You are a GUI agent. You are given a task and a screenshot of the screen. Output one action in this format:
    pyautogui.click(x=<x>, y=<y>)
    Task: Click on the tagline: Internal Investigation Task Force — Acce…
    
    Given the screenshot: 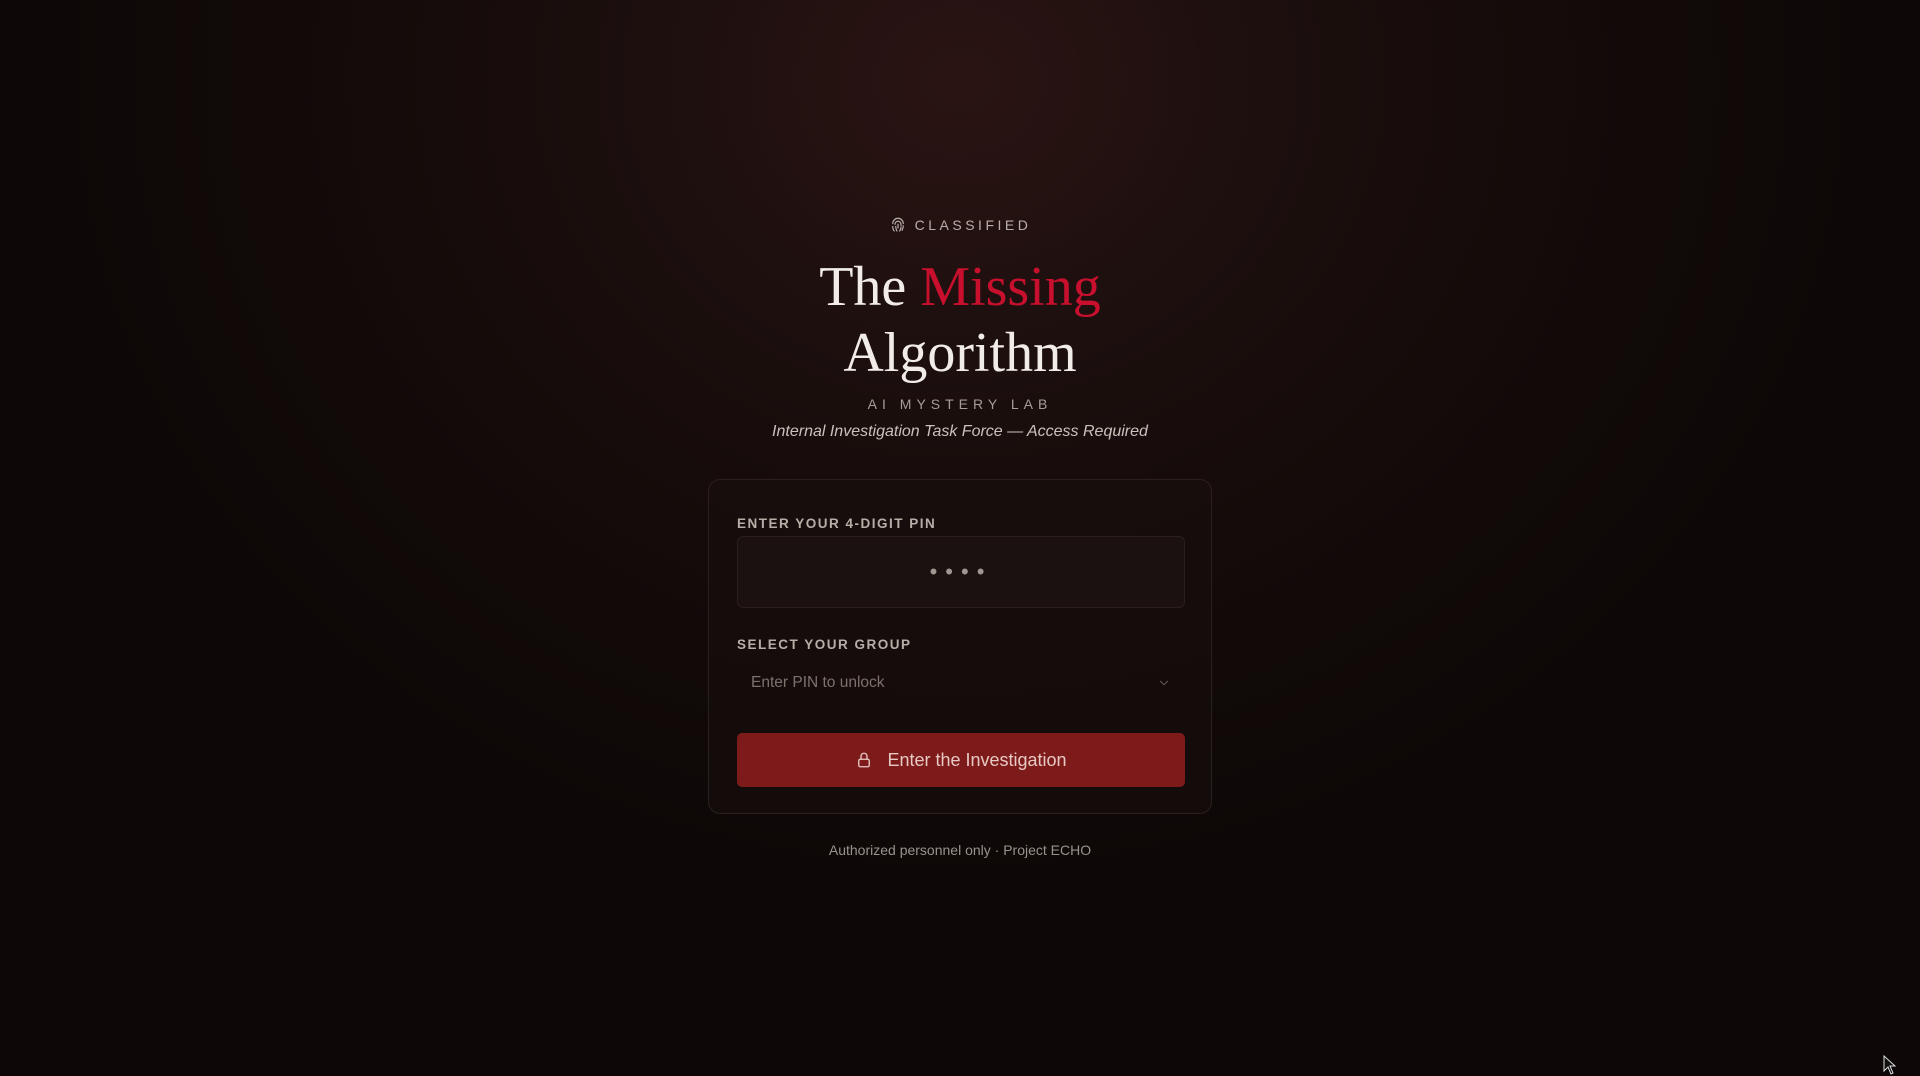 What is the action you would take?
    pyautogui.click(x=960, y=431)
    